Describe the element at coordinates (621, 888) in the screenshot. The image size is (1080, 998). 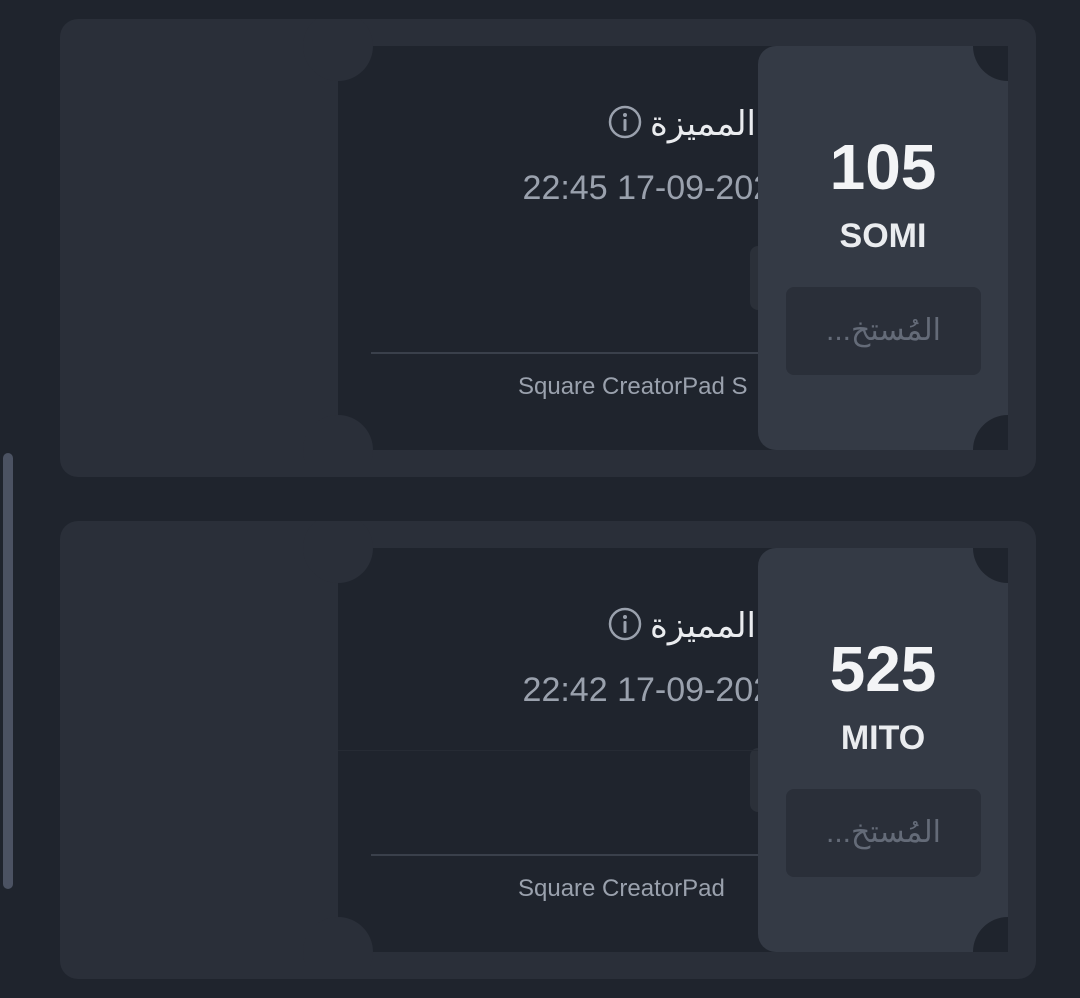
I see `voucher-source: Square CreatorPad` at that location.